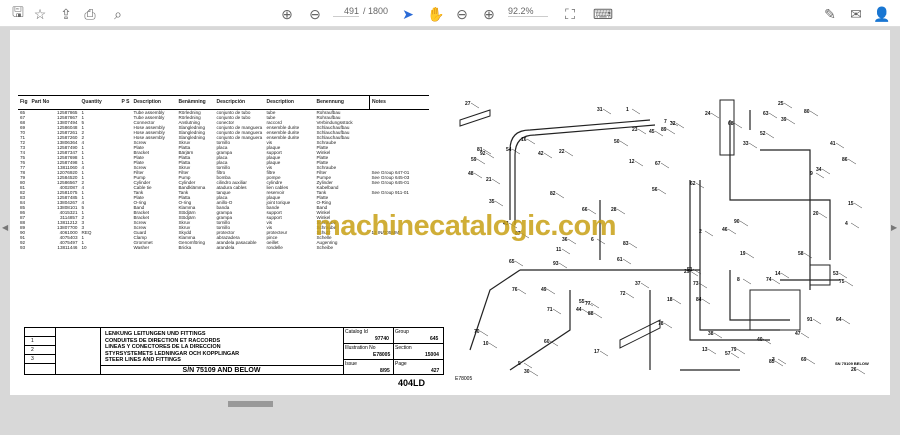 The image size is (900, 435). Describe the element at coordinates (617, 142) in the screenshot. I see `callout-label: 50` at that location.